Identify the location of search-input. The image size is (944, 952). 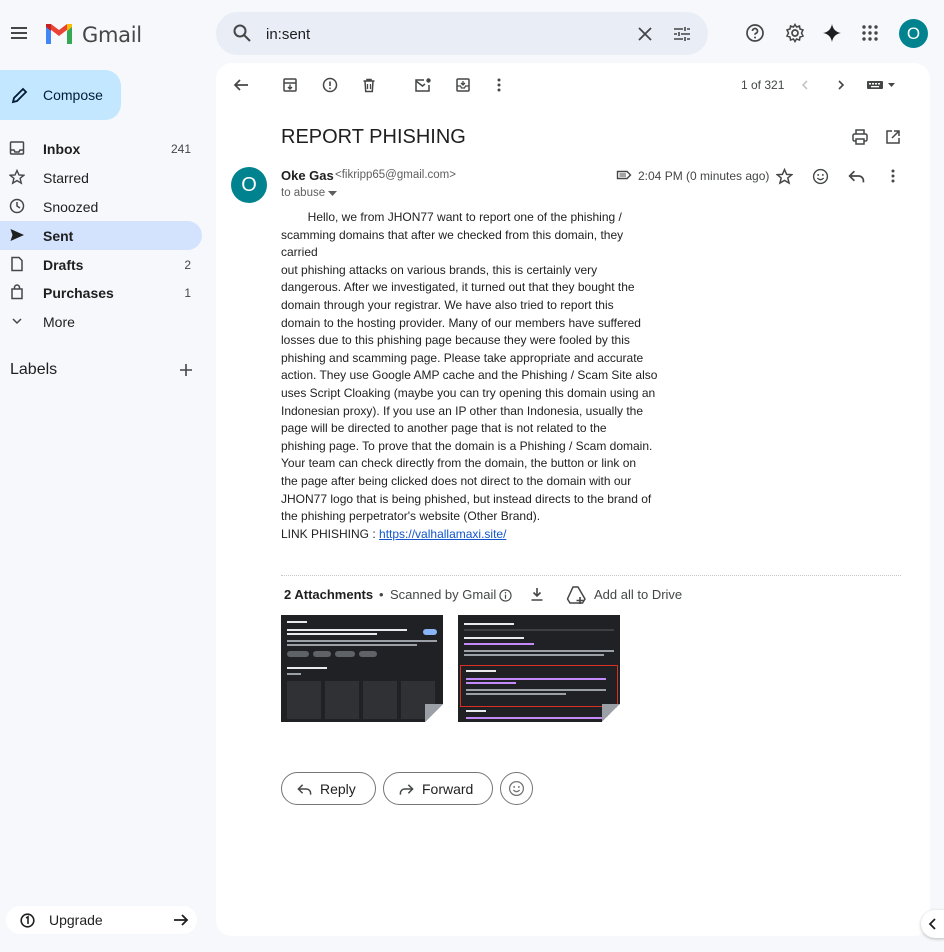
(446, 34).